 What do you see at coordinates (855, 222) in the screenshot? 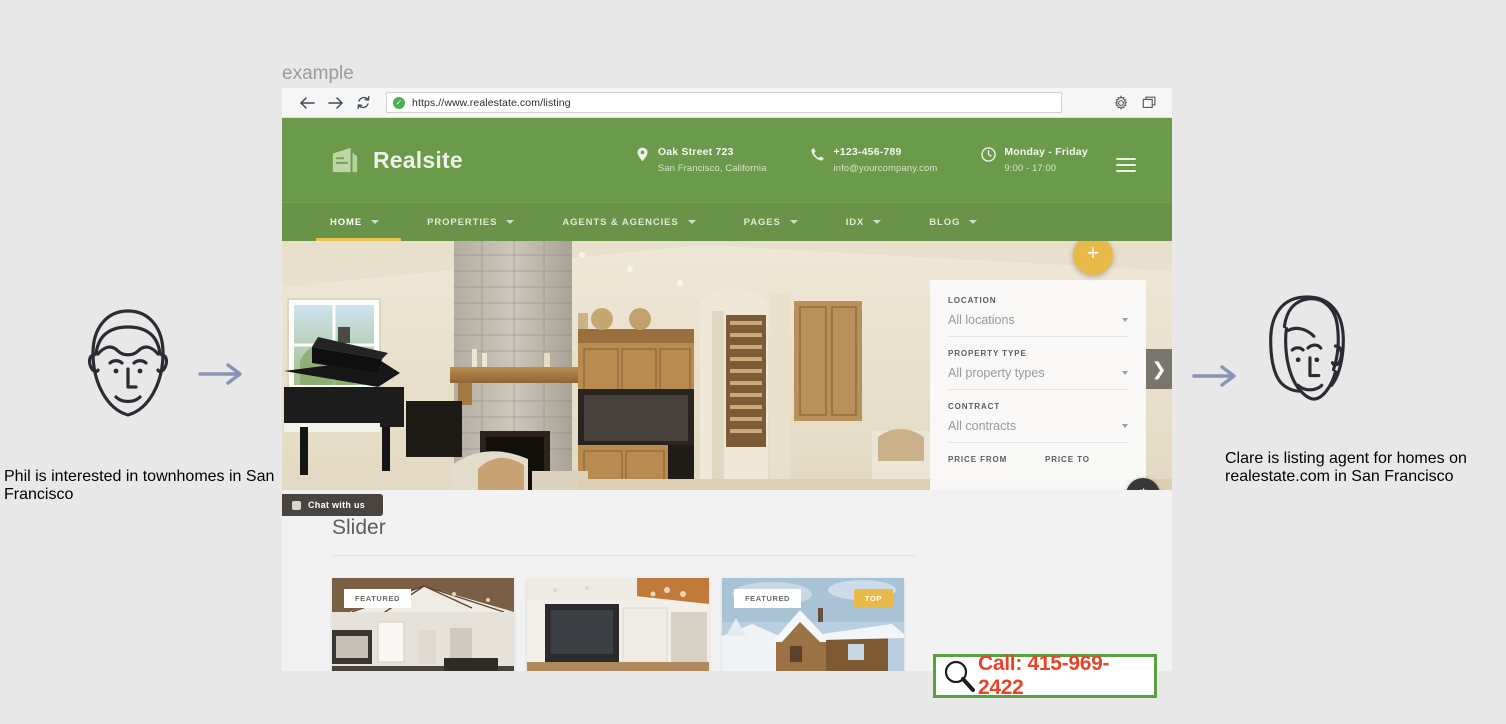
I see `nav-label: IDX` at bounding box center [855, 222].